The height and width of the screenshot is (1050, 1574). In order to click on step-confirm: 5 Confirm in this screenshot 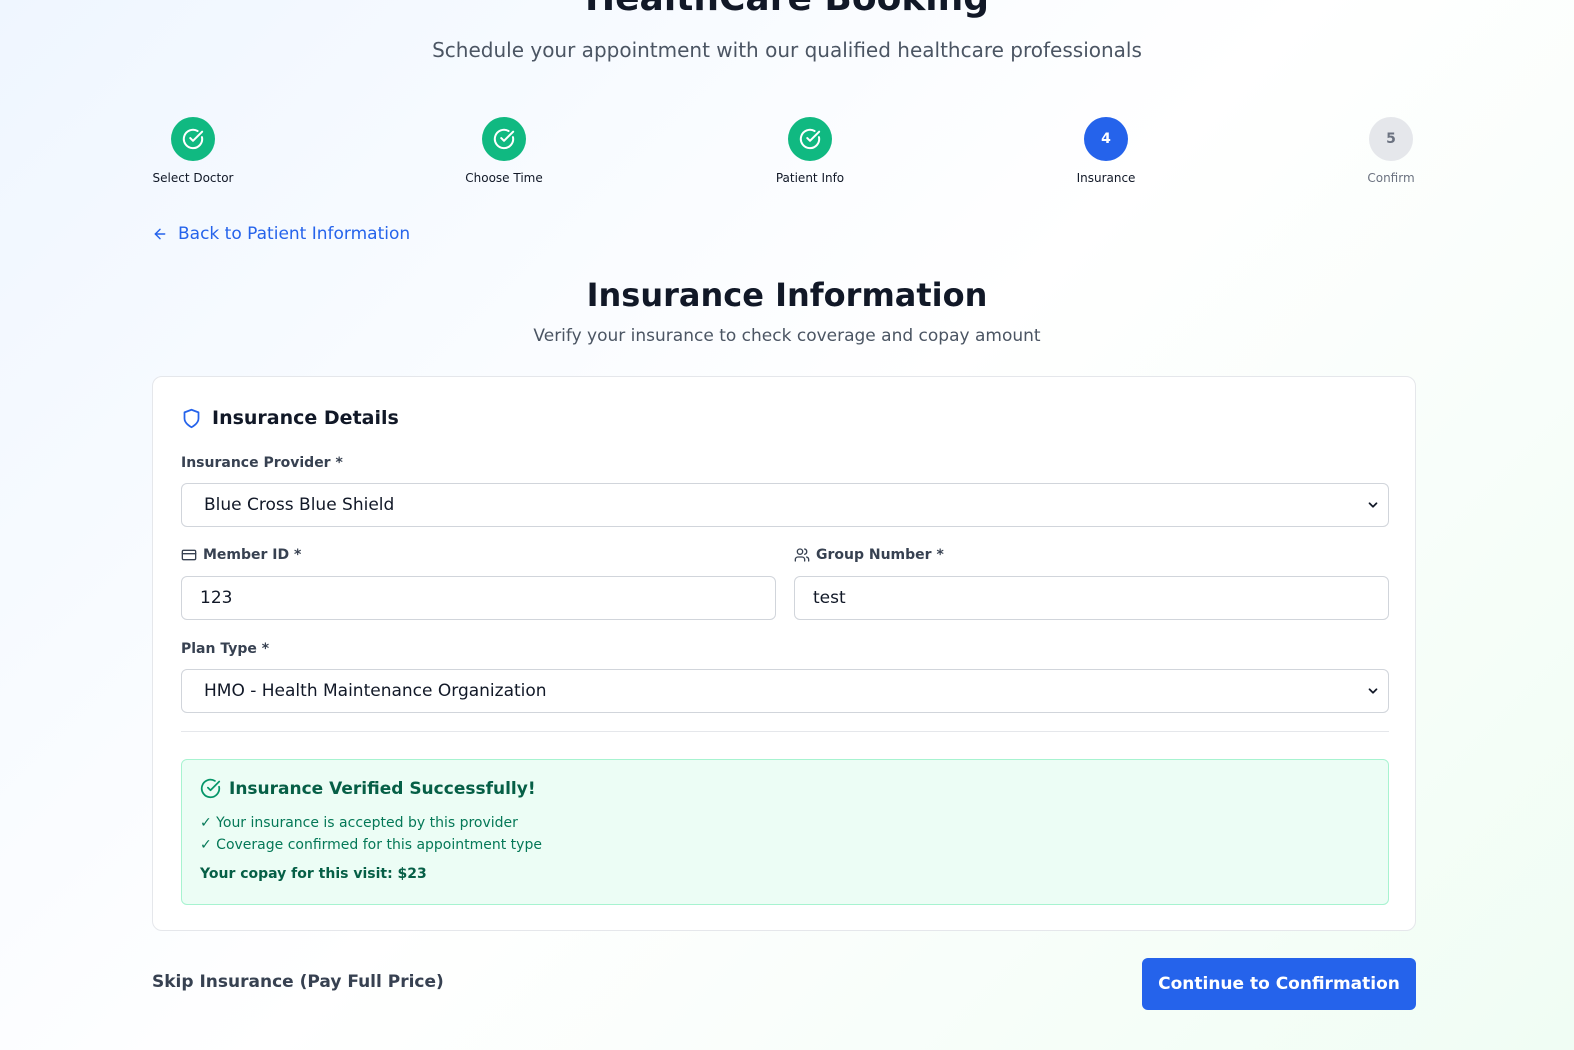, I will do `click(1391, 151)`.